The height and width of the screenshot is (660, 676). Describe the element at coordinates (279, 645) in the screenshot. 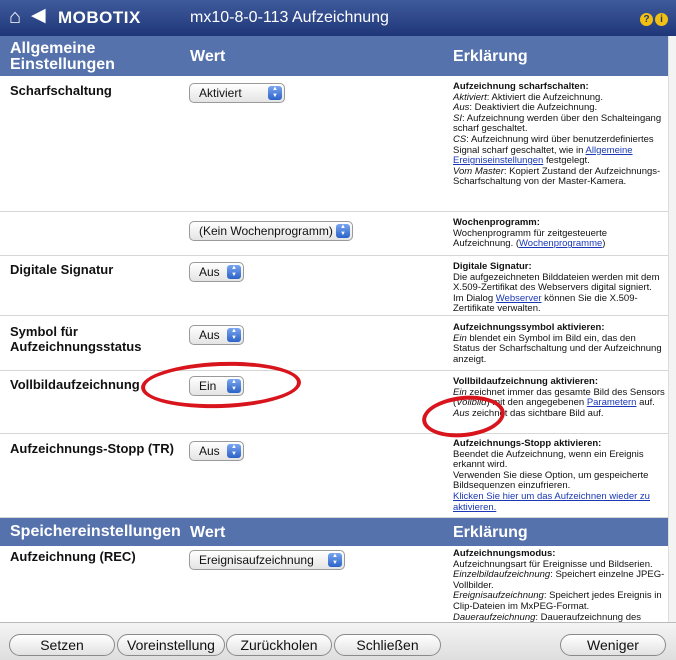

I see `zurueckholen-button: Zurückholen` at that location.